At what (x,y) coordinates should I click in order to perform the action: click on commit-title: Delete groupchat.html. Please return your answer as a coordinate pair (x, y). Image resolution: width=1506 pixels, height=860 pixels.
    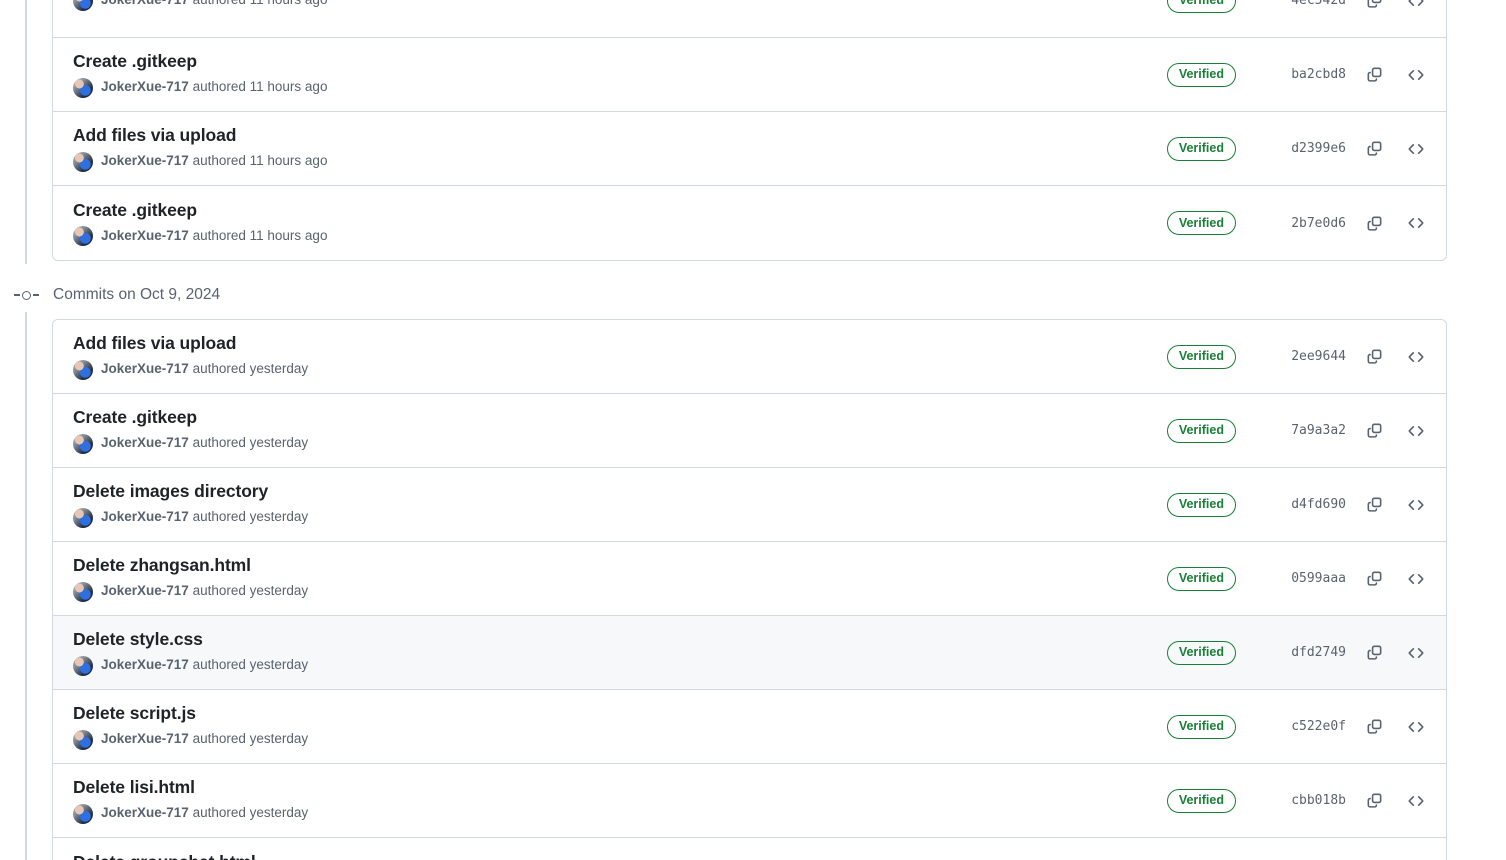
    Looking at the image, I should click on (620, 856).